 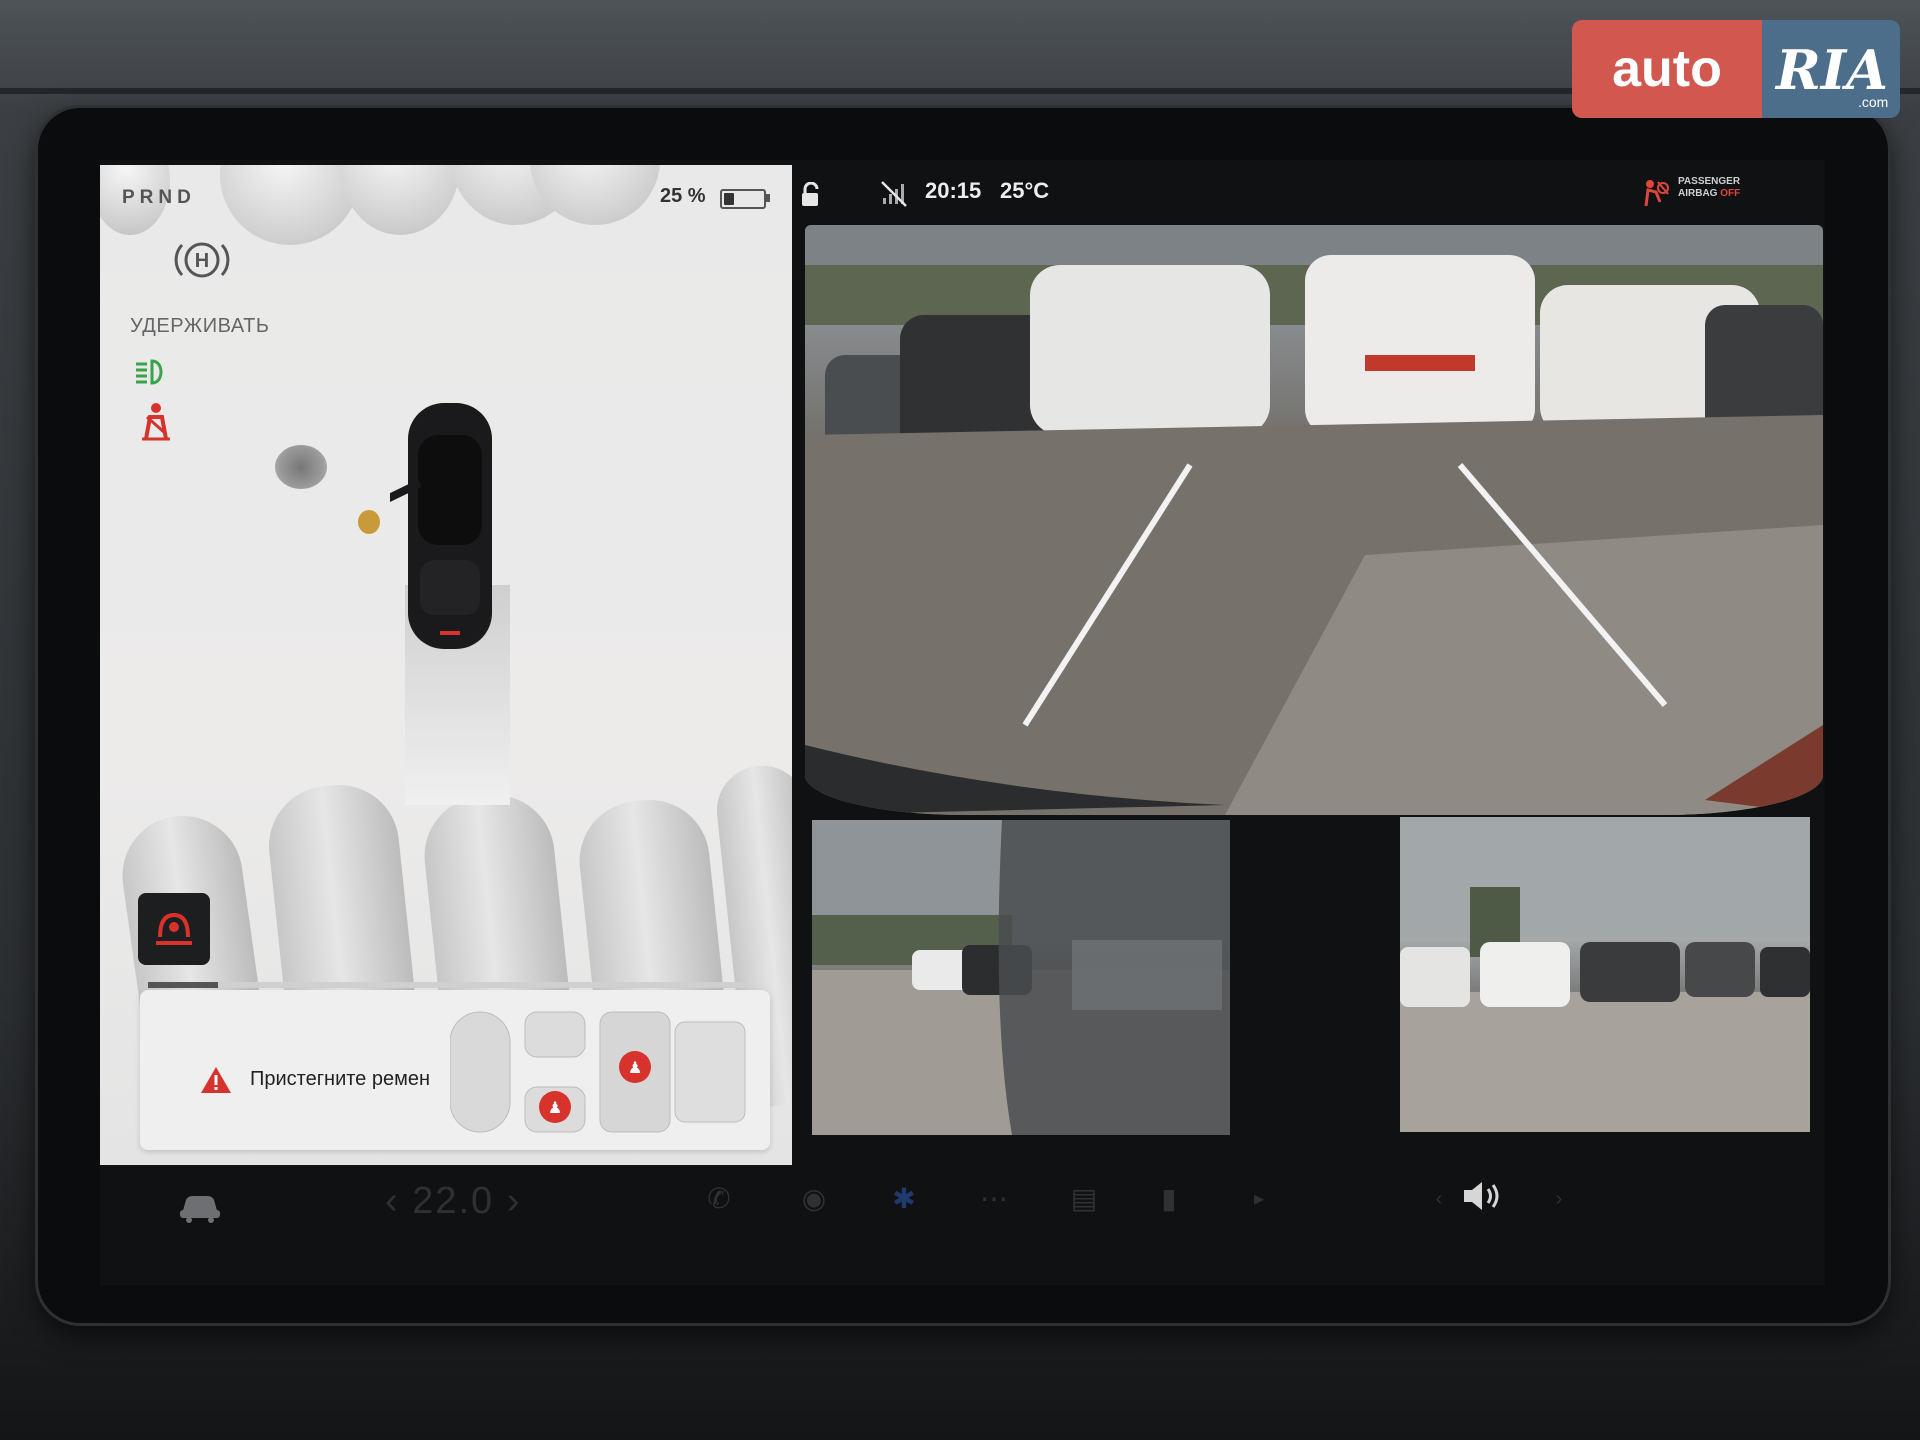 I want to click on left-camera-scene, so click(x=1021, y=977).